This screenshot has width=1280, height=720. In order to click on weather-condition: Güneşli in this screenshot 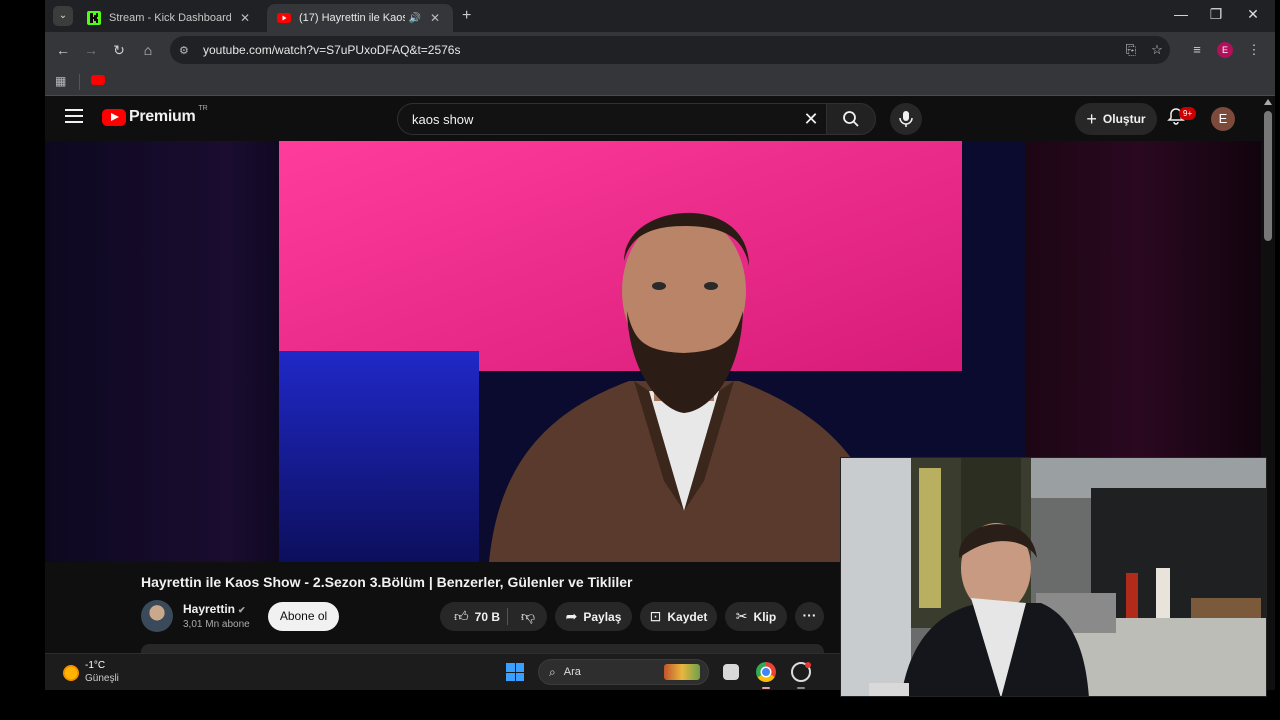, I will do `click(102, 678)`.